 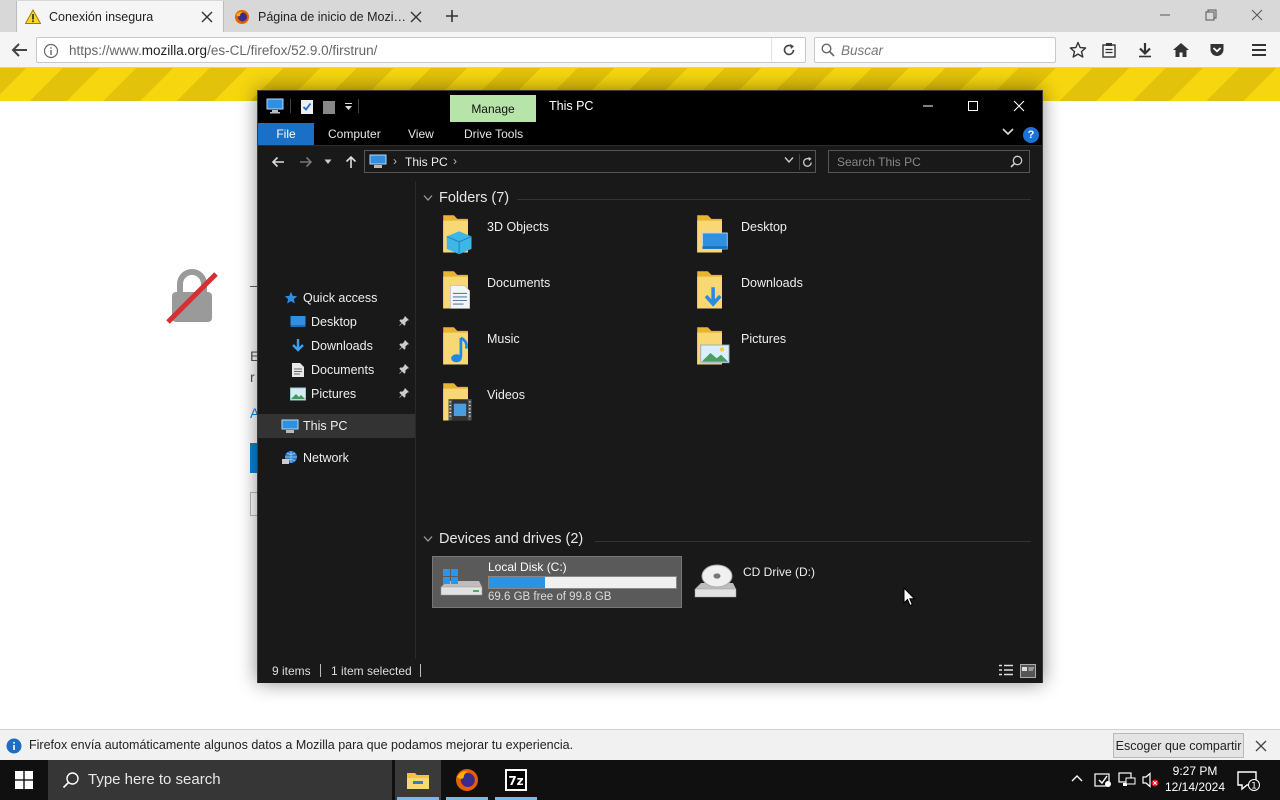 What do you see at coordinates (460, 233) in the screenshot?
I see `3d-objects-folder-icon` at bounding box center [460, 233].